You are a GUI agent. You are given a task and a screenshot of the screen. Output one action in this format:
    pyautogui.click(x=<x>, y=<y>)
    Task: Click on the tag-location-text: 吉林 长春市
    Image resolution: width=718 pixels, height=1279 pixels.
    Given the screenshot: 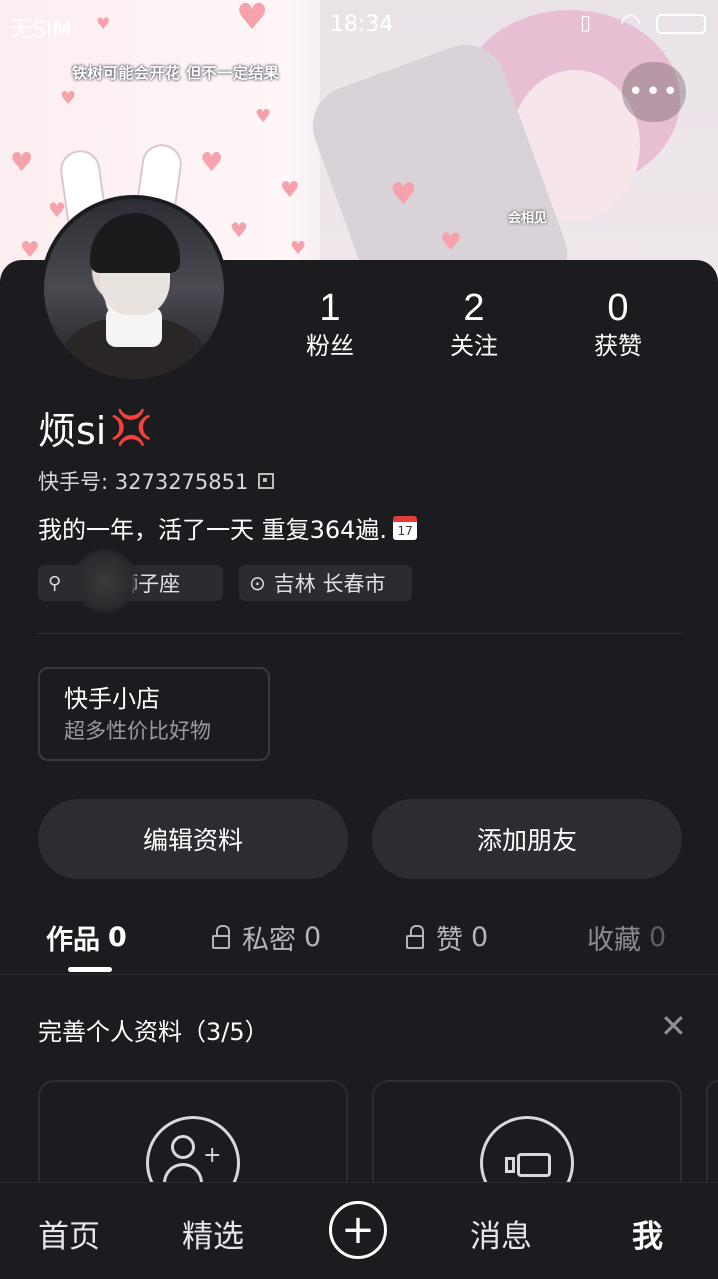 What is the action you would take?
    pyautogui.click(x=329, y=584)
    